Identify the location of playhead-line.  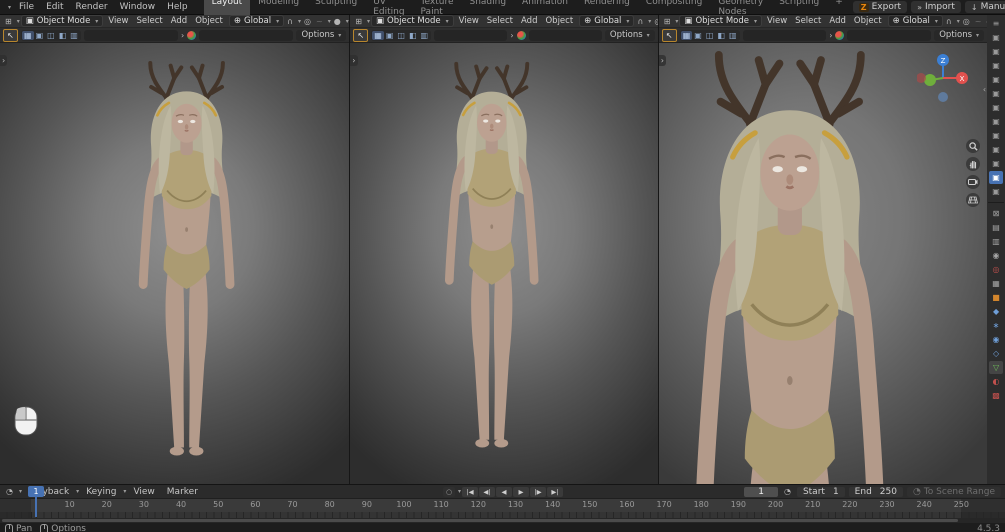
(36, 507).